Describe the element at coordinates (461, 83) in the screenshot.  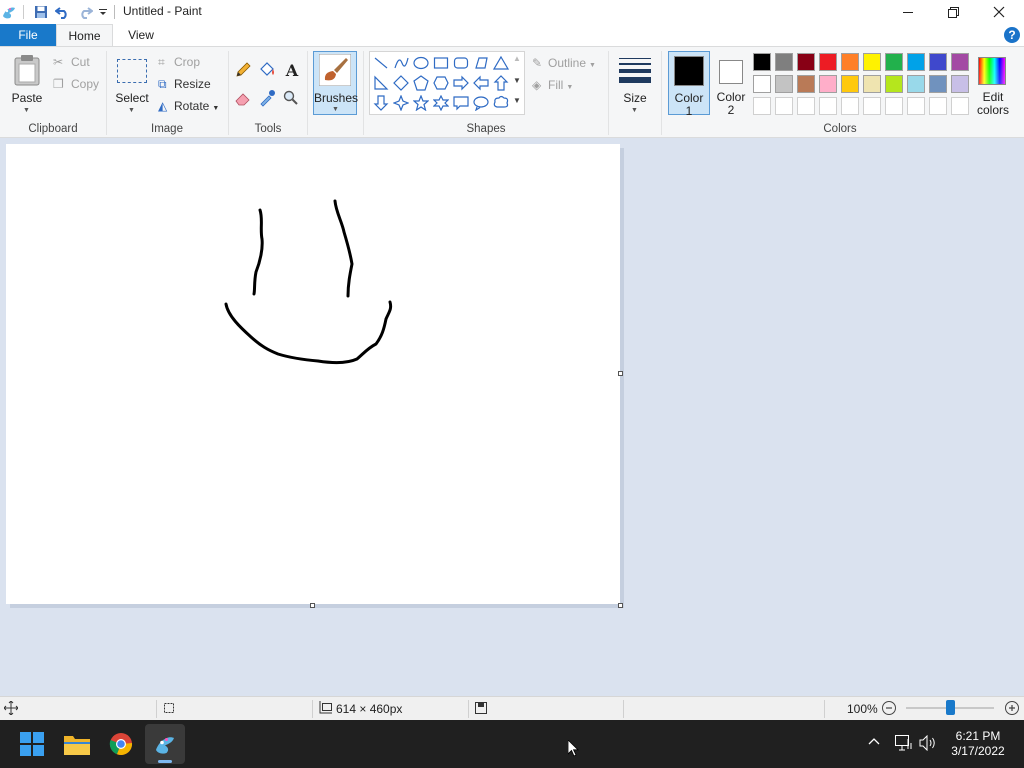
I see `right-arrow-shape-icon` at that location.